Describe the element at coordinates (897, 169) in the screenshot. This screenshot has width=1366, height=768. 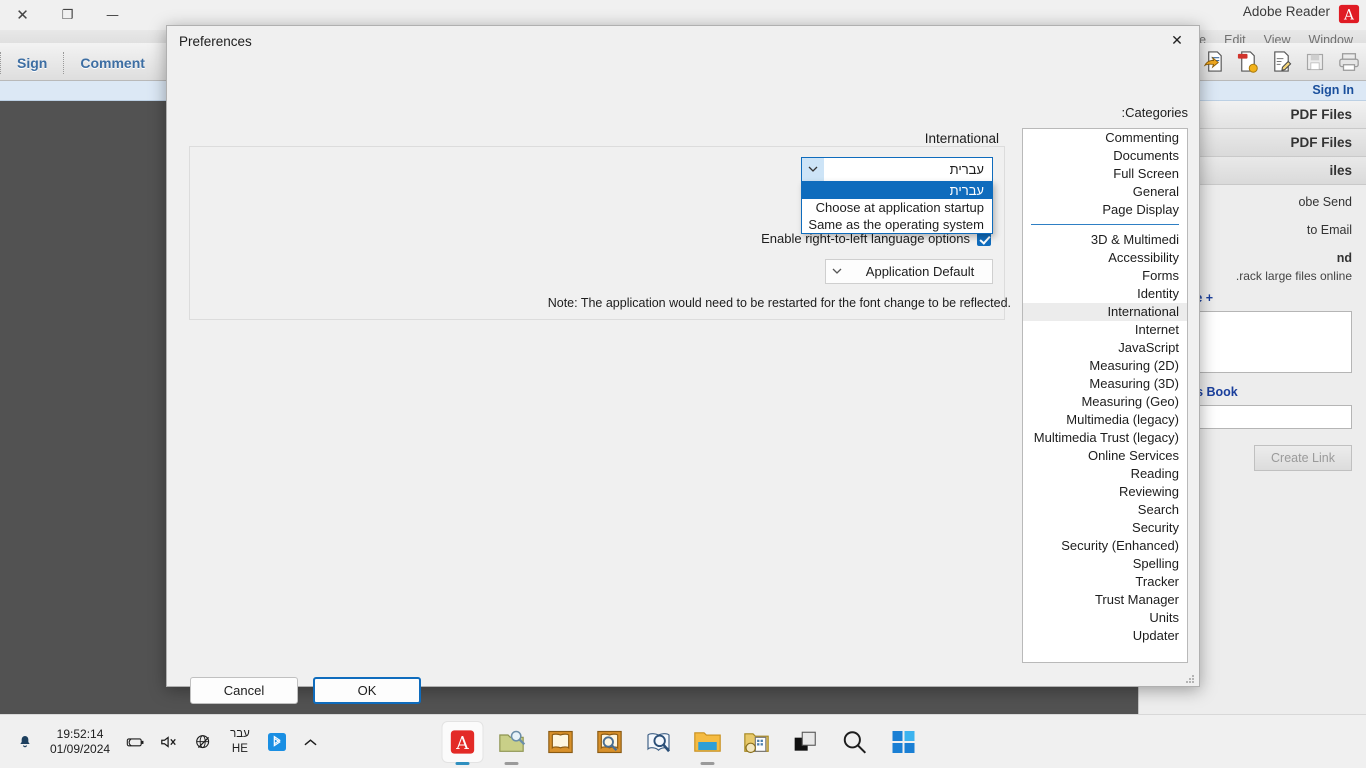
I see `application-language-combobox: עברית` at that location.